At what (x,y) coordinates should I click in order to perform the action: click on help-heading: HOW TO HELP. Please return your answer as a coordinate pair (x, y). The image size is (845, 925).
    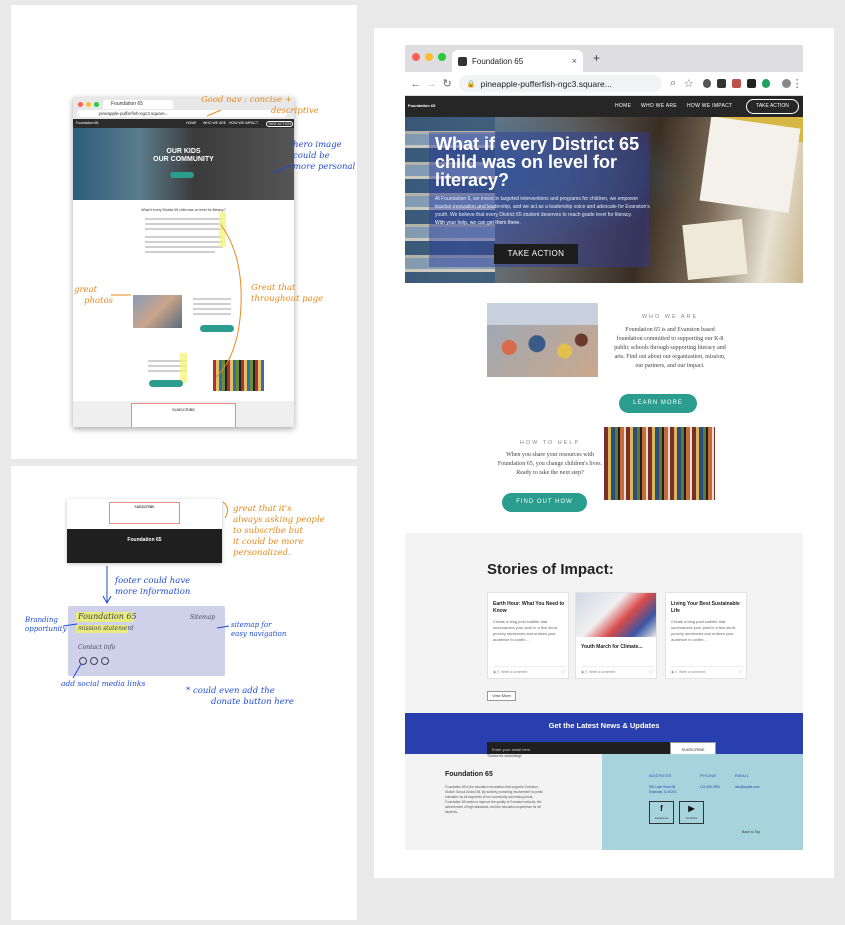
    Looking at the image, I should click on (550, 443).